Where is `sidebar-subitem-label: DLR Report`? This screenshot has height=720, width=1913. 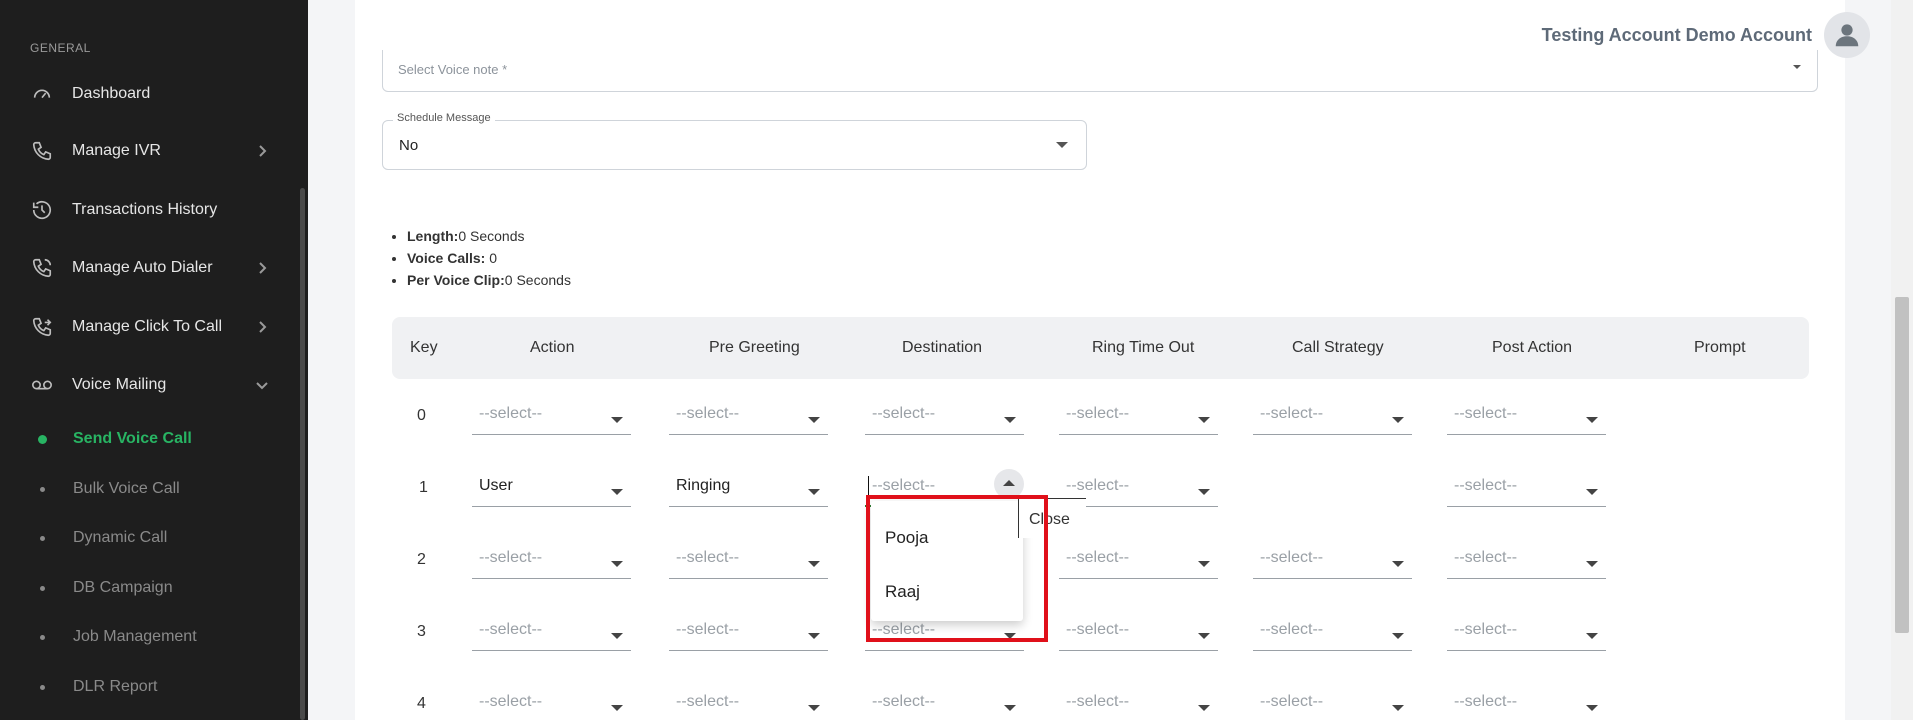 sidebar-subitem-label: DLR Report is located at coordinates (115, 686).